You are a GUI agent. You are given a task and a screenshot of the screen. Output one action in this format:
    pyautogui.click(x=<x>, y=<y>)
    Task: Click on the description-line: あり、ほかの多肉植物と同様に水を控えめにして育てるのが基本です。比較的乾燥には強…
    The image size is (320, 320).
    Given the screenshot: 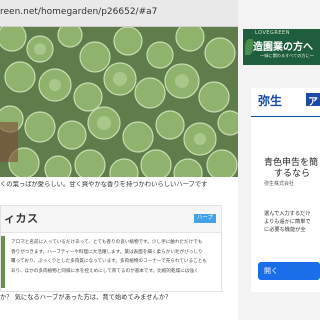 What is the action you would take?
    pyautogui.click(x=105, y=271)
    